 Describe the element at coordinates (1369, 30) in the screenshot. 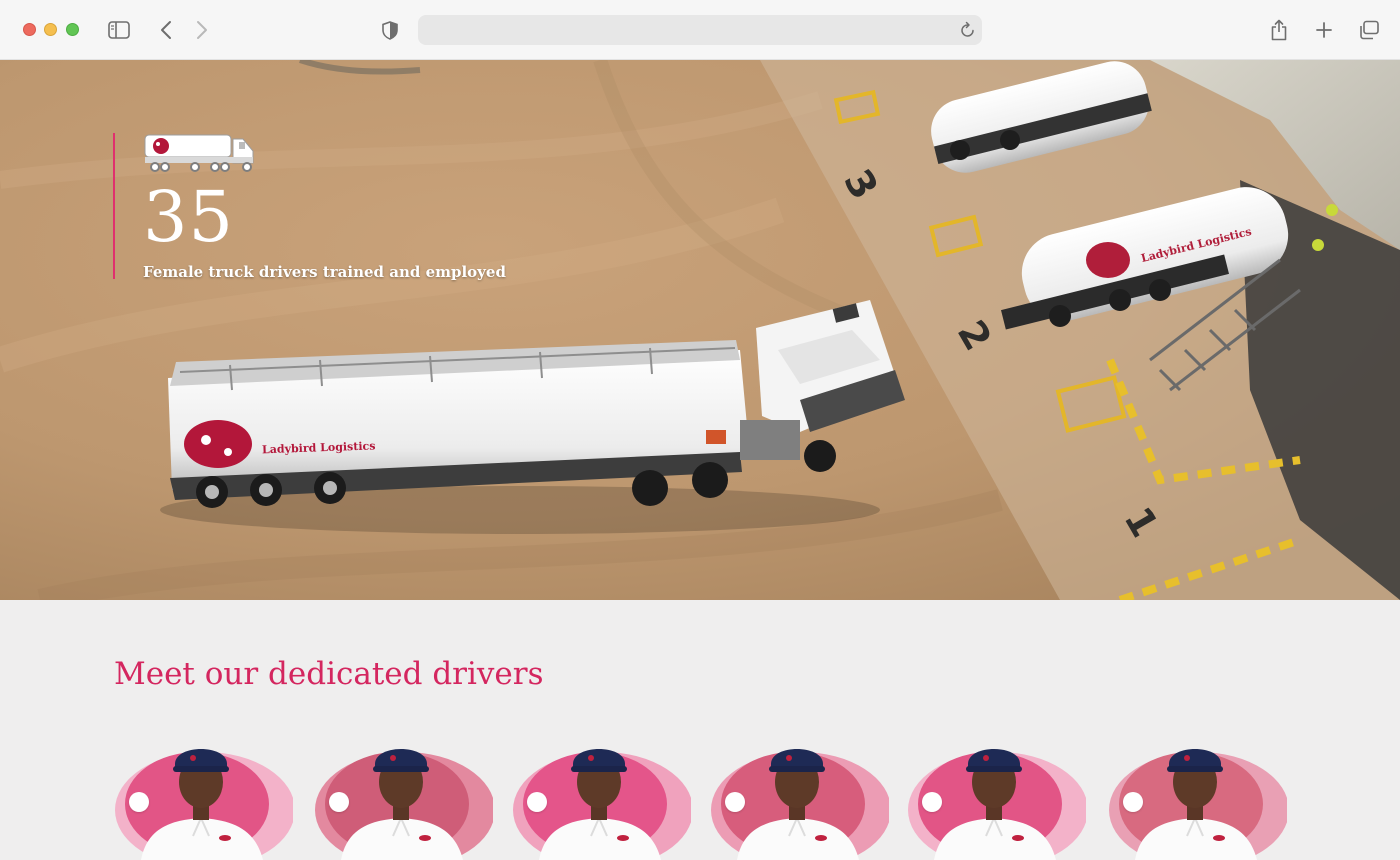

I see `tabs-overview-icon` at that location.